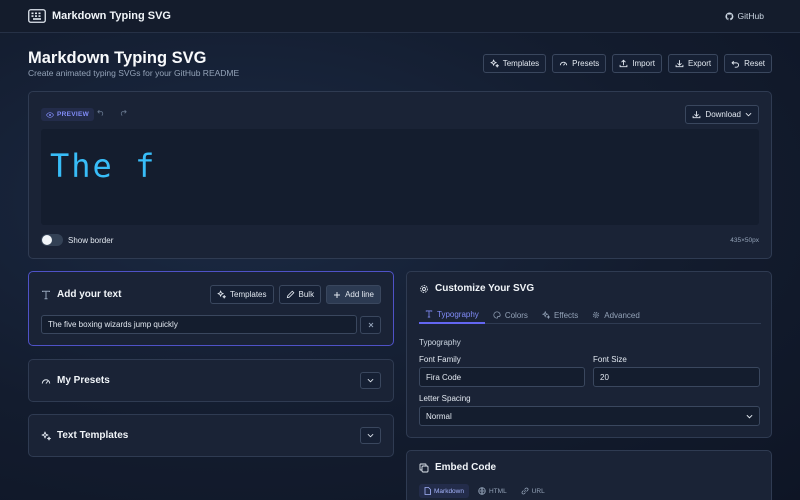 This screenshot has height=500, width=800. I want to click on tab-advanced: Advanced, so click(616, 315).